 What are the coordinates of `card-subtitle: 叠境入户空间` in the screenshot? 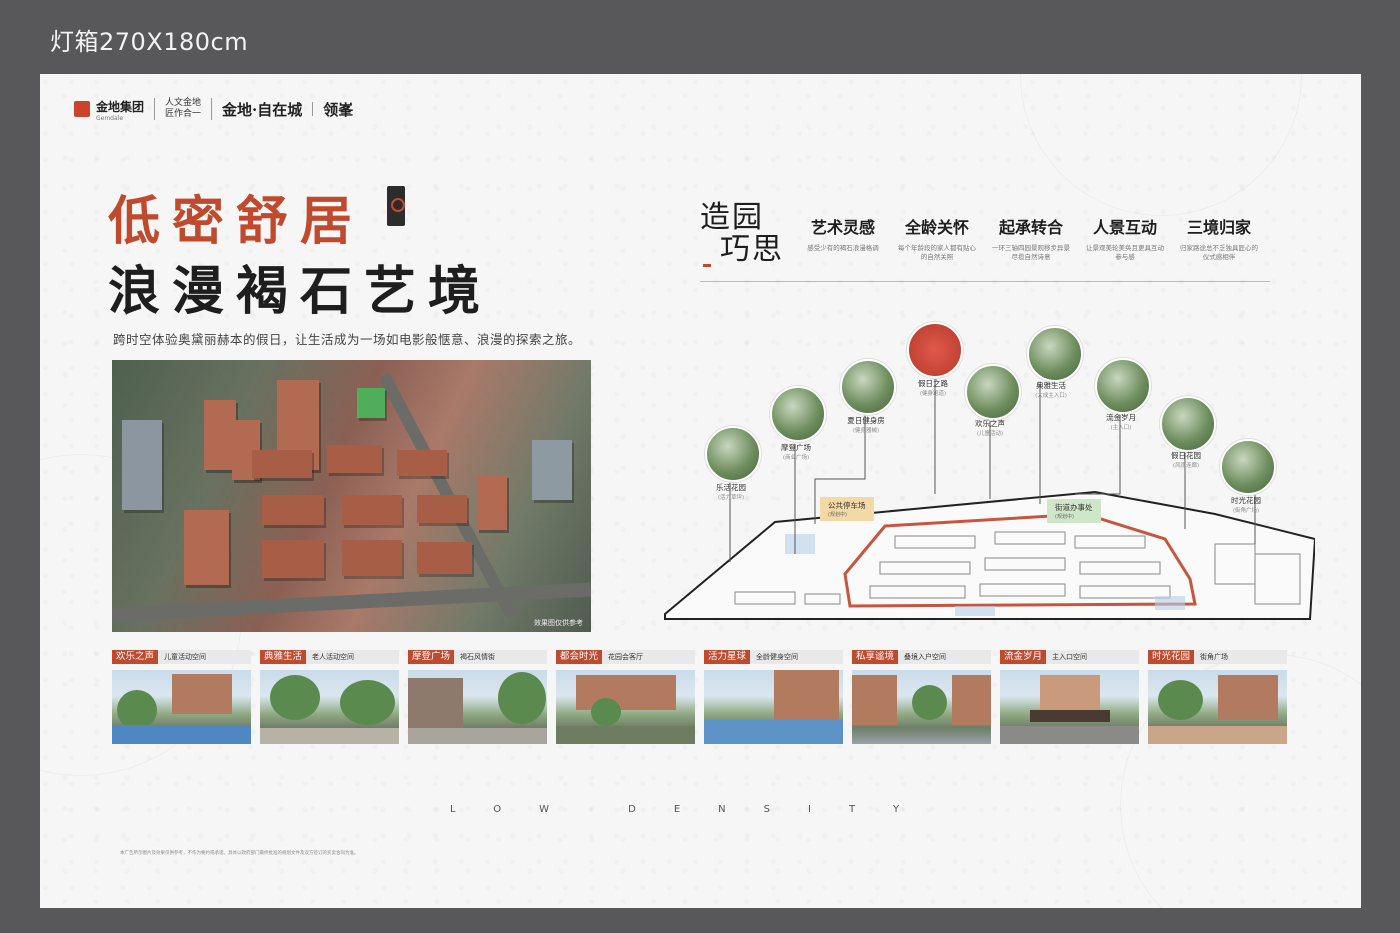 It's located at (925, 657).